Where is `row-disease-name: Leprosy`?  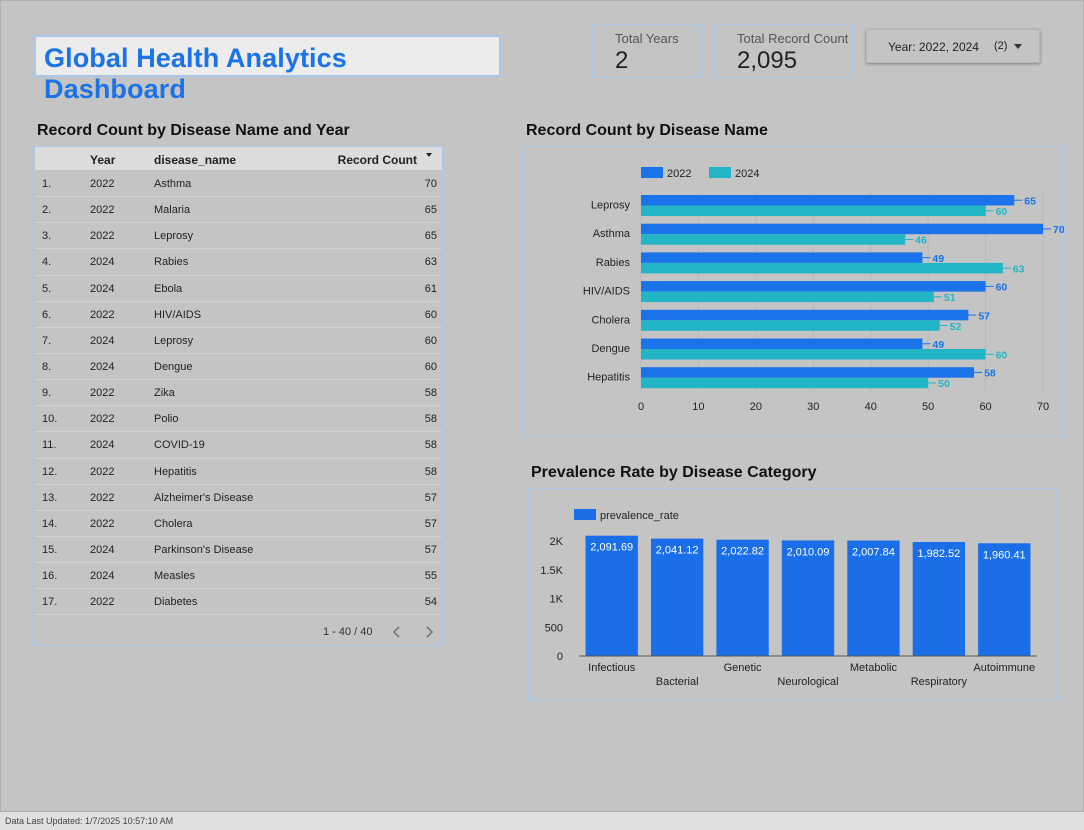 row-disease-name: Leprosy is located at coordinates (174, 340).